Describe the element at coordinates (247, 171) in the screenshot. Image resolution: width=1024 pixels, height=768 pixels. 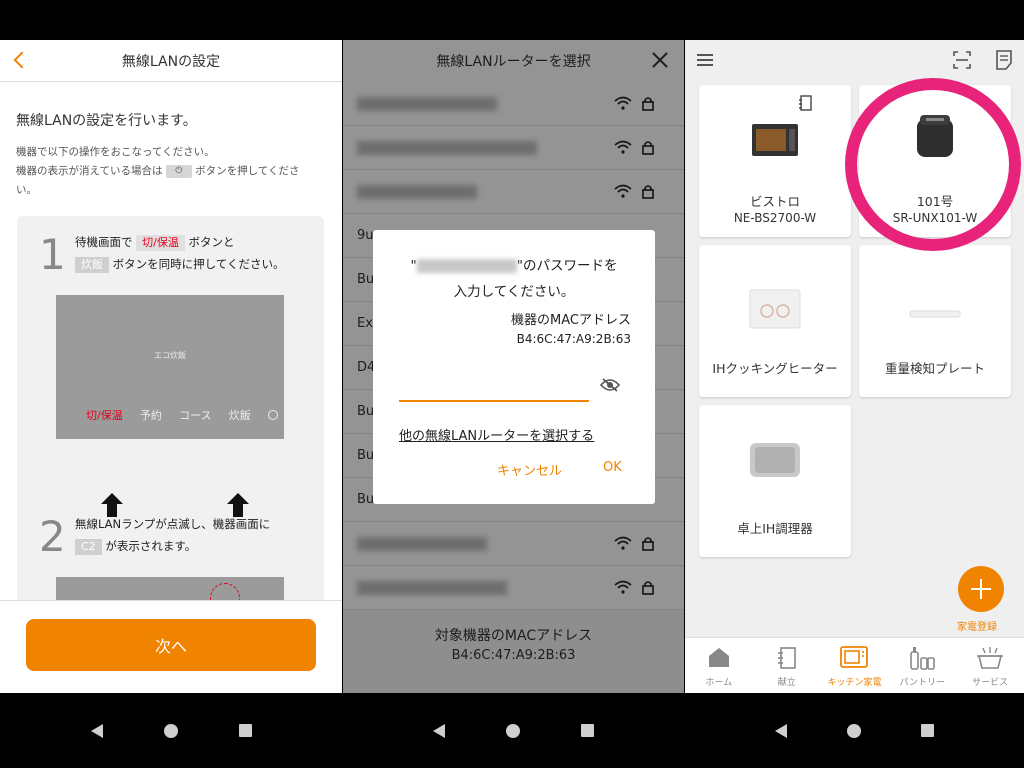
I see `desc-line-2b: ボタンを押してくださ` at that location.